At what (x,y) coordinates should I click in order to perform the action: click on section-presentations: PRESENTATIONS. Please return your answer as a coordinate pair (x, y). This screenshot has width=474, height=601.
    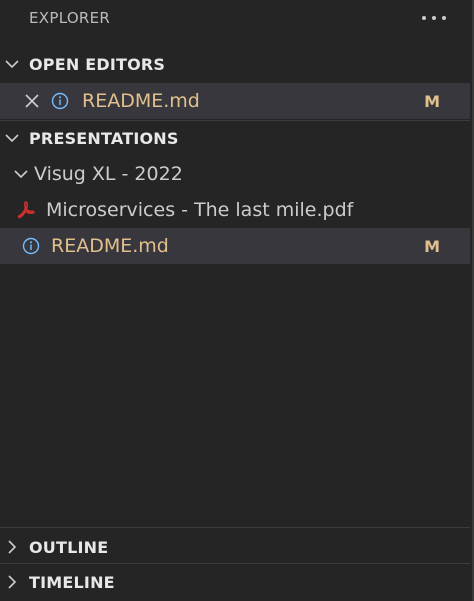
    Looking at the image, I should click on (236, 138).